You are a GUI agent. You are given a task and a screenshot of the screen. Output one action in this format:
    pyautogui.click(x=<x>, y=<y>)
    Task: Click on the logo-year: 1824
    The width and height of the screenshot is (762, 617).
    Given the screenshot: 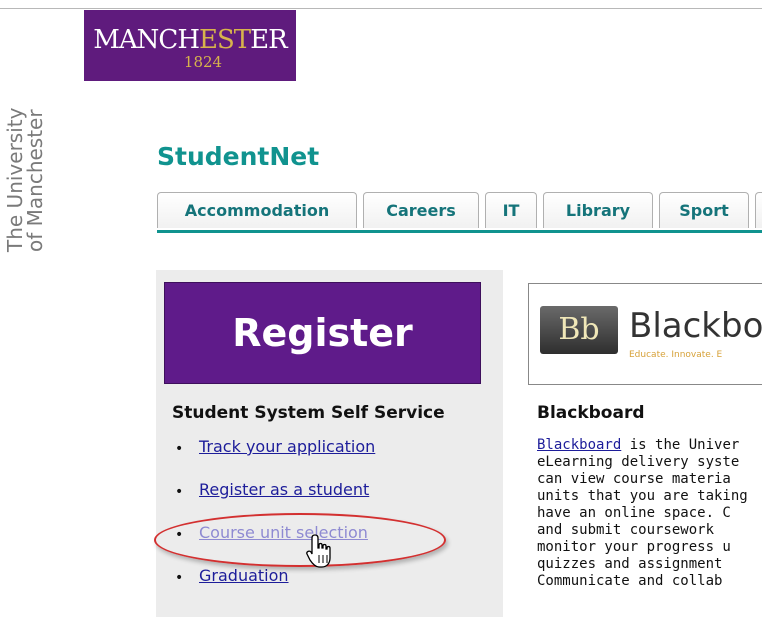 What is the action you would take?
    pyautogui.click(x=203, y=62)
    